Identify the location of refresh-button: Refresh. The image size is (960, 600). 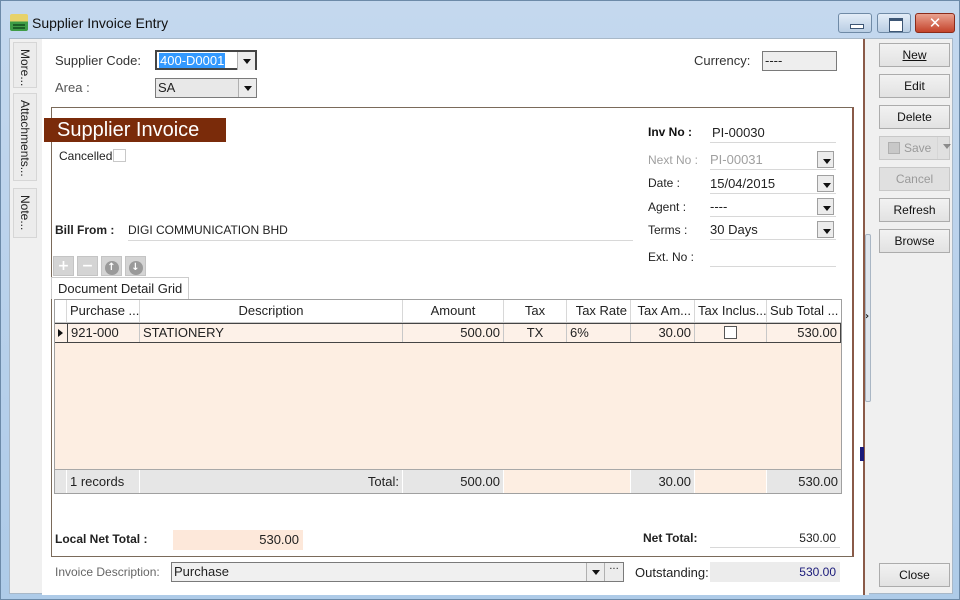
(914, 210).